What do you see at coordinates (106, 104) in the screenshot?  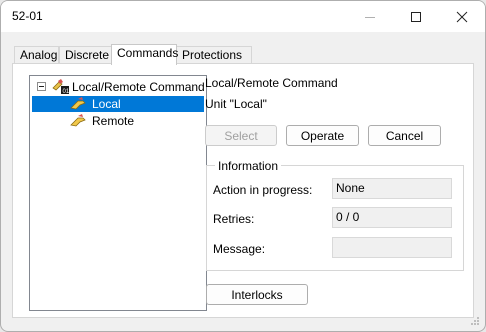 I see `tree-item-label: Local` at bounding box center [106, 104].